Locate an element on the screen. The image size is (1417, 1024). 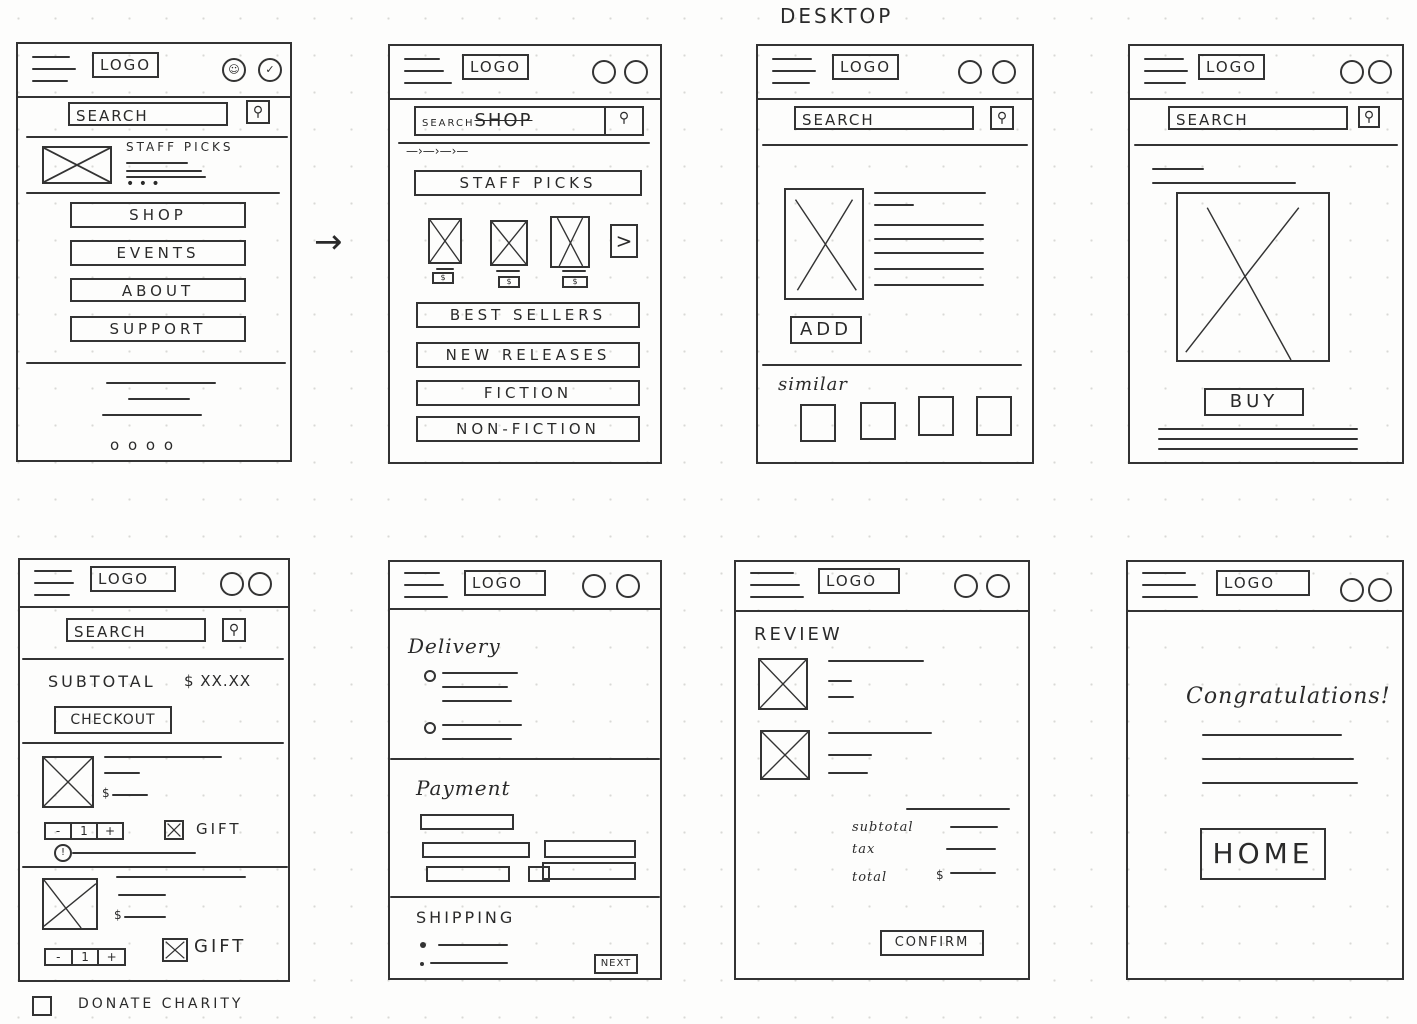
tax-label: tax is located at coordinates (864, 849).